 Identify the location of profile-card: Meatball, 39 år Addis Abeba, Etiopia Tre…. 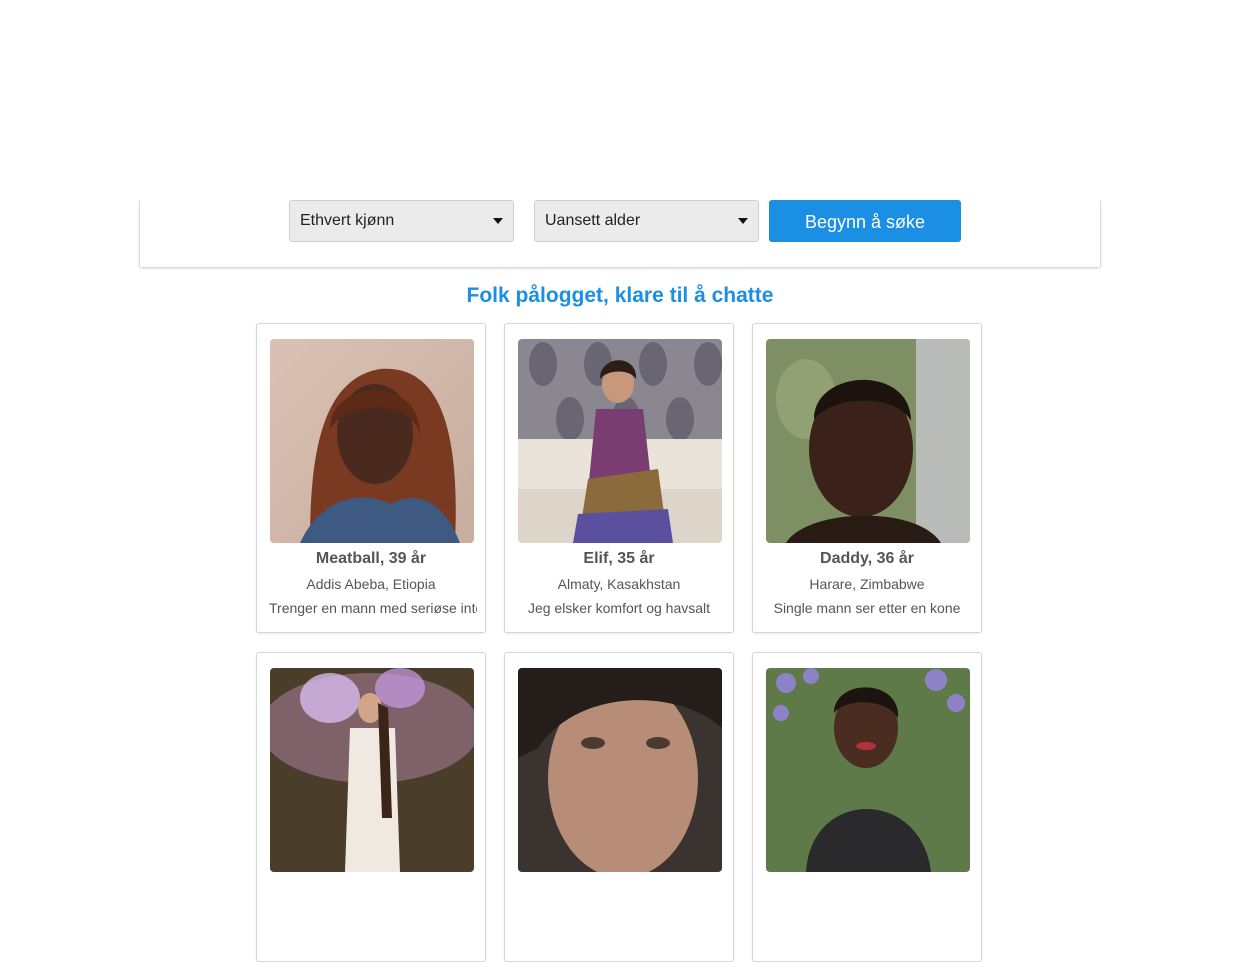
(371, 478).